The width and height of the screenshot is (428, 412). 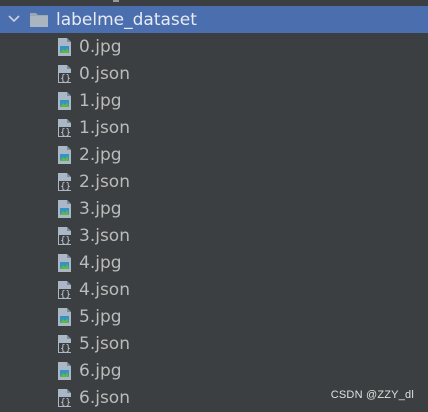 What do you see at coordinates (104, 128) in the screenshot?
I see `file-name: 1.json` at bounding box center [104, 128].